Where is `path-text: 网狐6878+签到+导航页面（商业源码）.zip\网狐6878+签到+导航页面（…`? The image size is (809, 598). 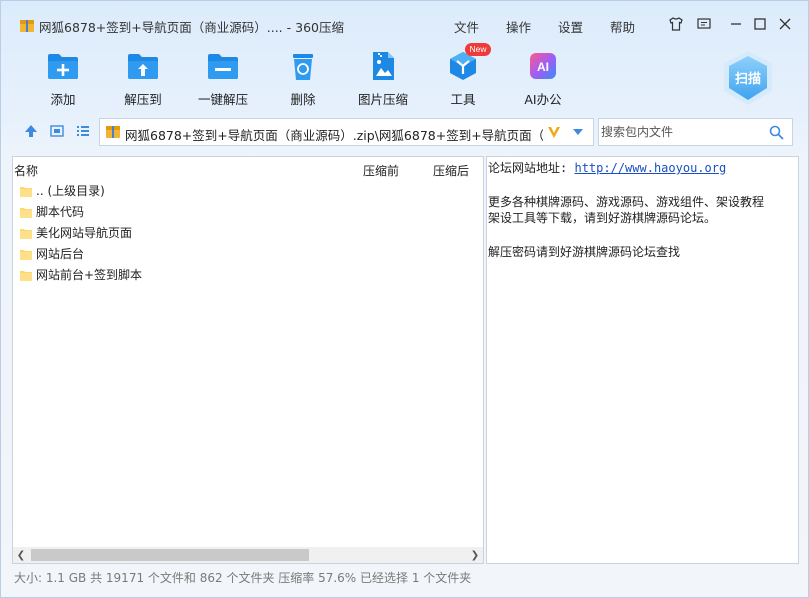
path-text: 网狐6878+签到+导航页面（商业源码）.zip\网狐6878+签到+导航页面（… is located at coordinates (334, 134).